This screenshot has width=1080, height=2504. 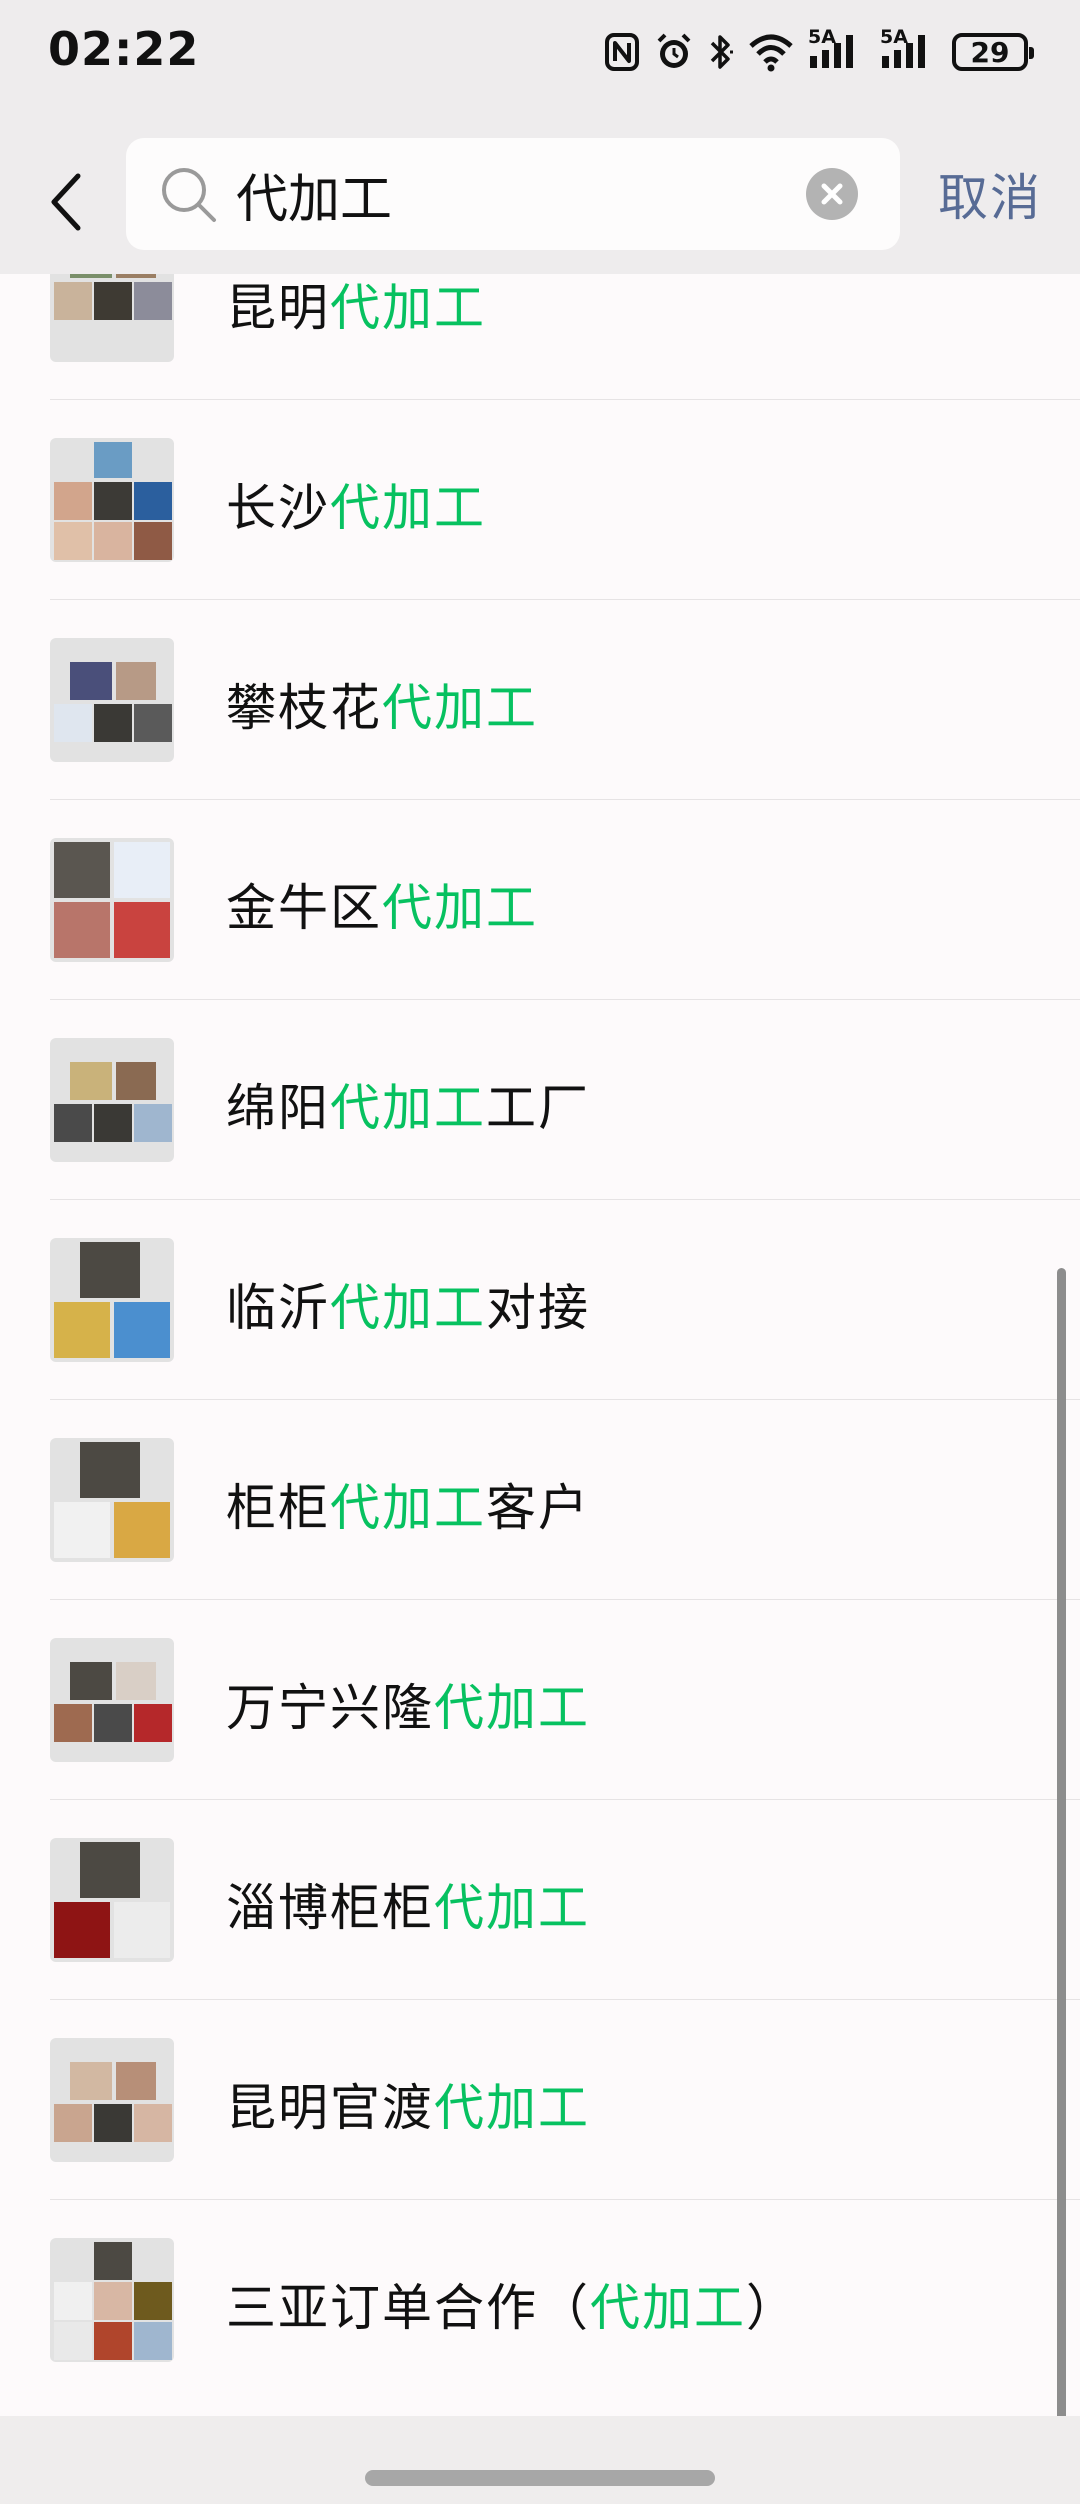 What do you see at coordinates (540, 500) in the screenshot?
I see `list-item: 长沙代加工` at bounding box center [540, 500].